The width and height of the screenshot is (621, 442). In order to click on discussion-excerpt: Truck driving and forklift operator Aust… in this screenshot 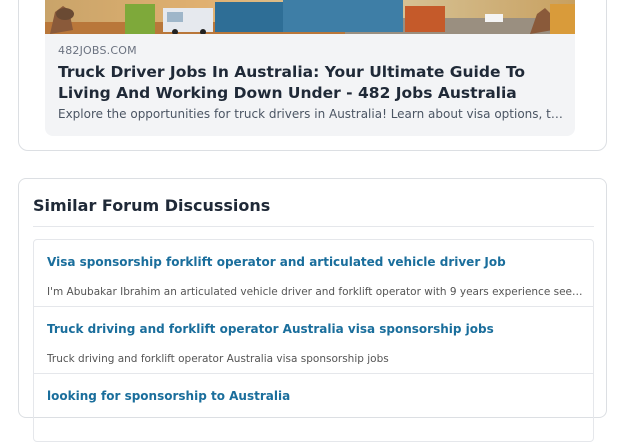, I will do `click(218, 359)`.